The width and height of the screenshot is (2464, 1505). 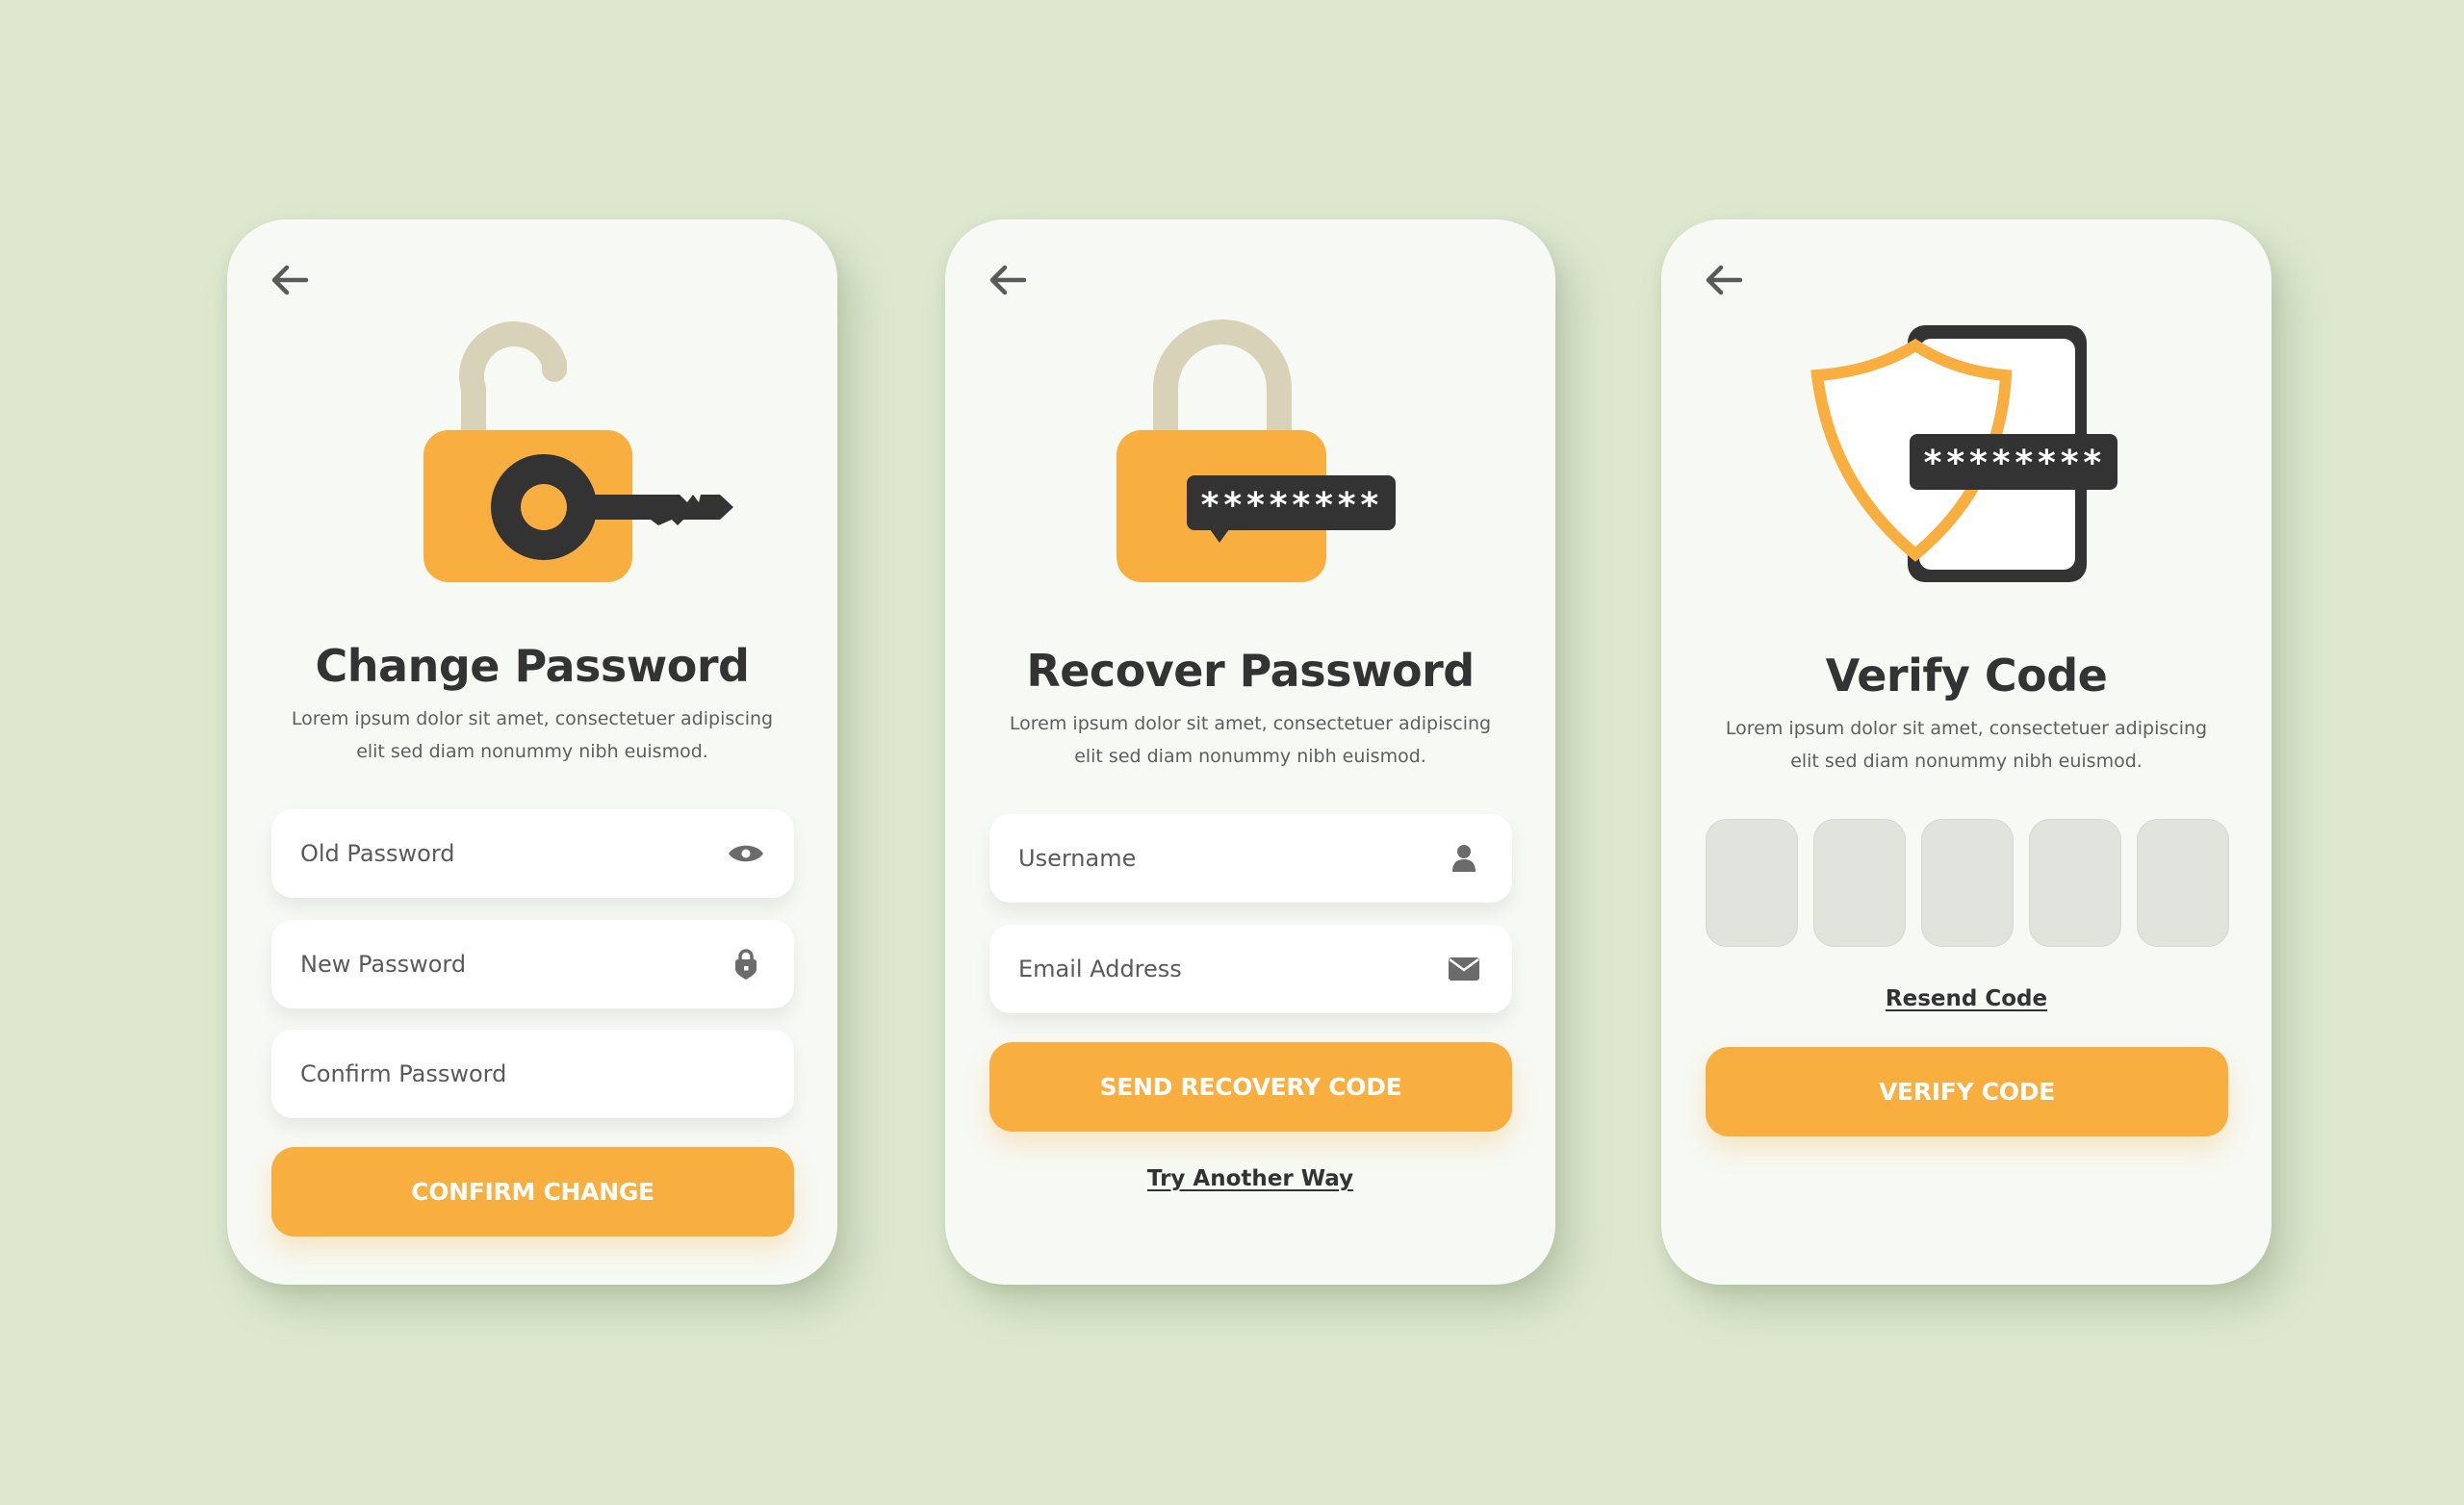 I want to click on verify-code-button: VERIFY CODE, so click(x=1967, y=1091).